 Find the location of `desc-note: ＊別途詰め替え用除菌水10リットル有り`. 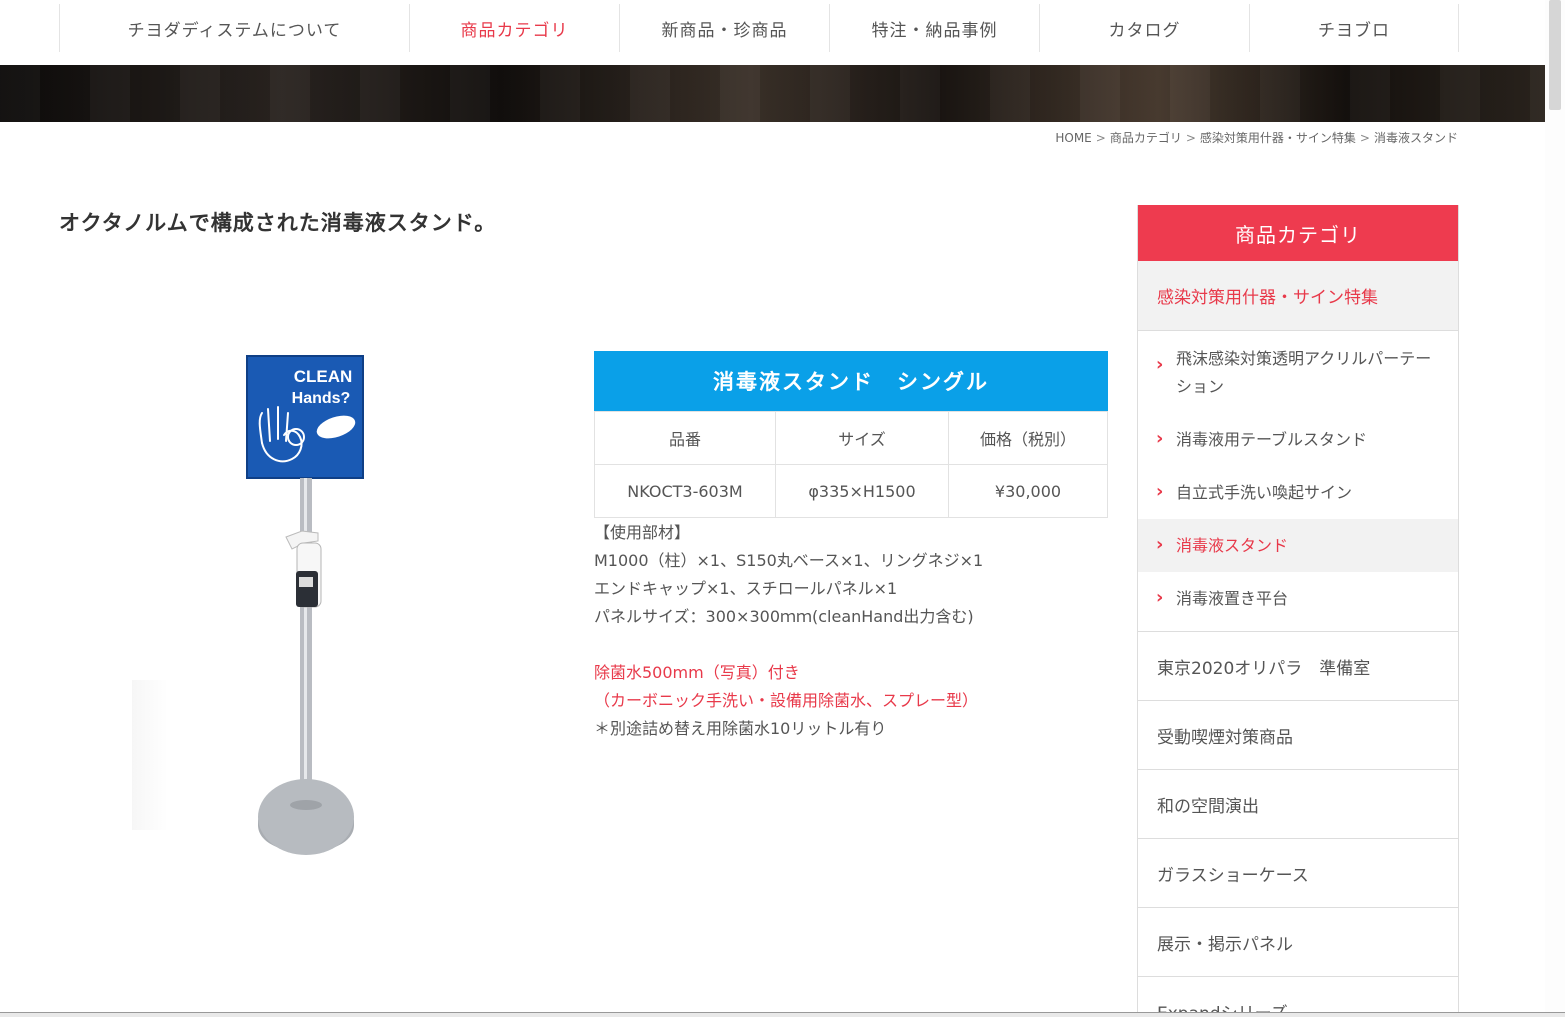

desc-note: ＊別途詰め替え用除菌水10リットル有り is located at coordinates (740, 728).